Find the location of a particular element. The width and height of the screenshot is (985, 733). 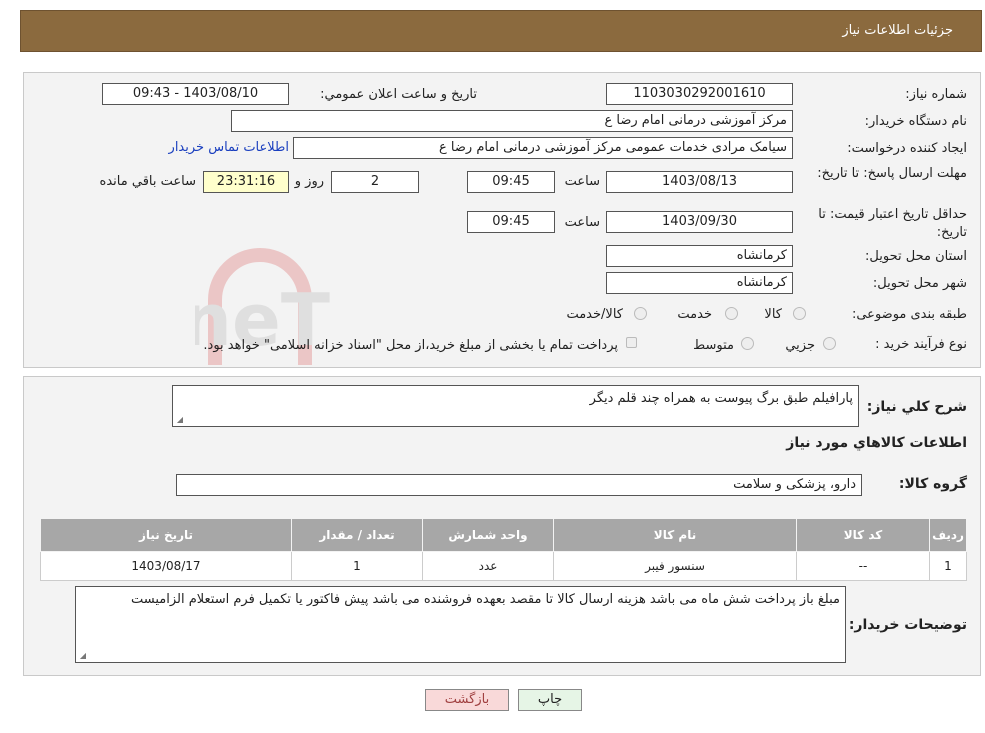

category-option-goods: کالا is located at coordinates (773, 314).